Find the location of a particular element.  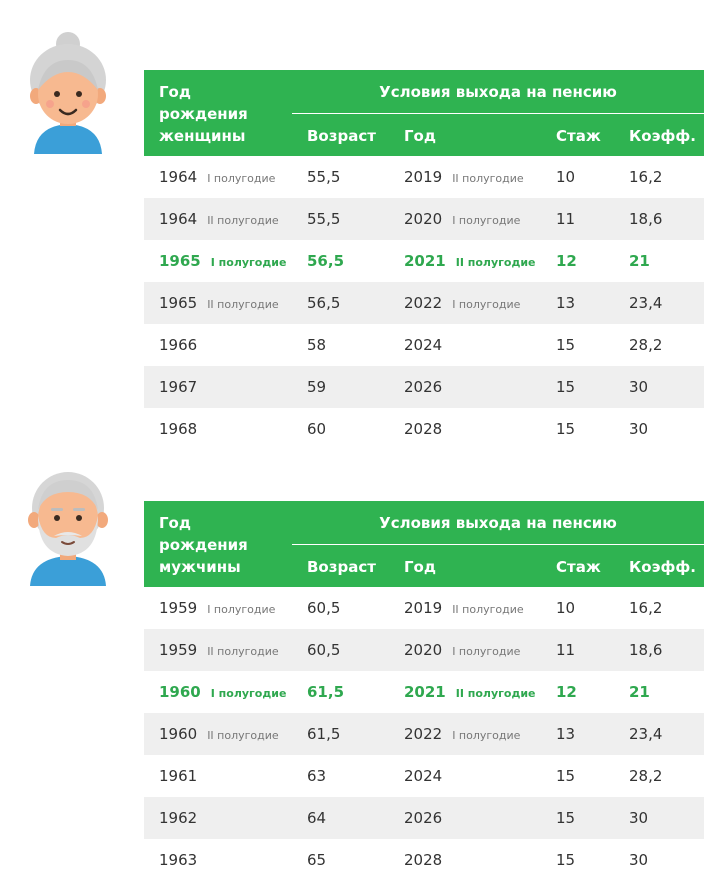

birth-year-value: 1967 is located at coordinates (178, 387).